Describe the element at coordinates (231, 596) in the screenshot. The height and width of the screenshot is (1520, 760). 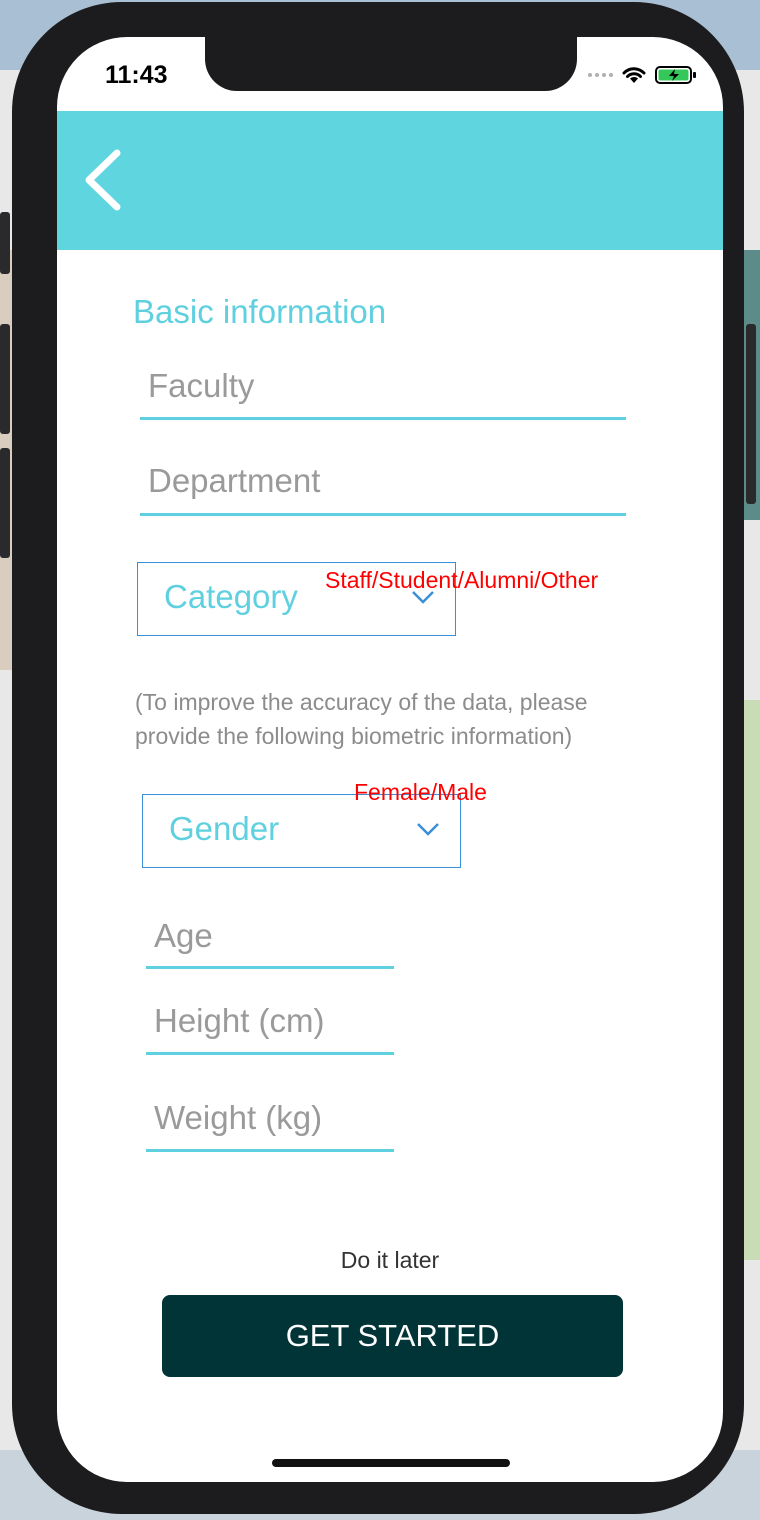
I see `category-label: Category` at that location.